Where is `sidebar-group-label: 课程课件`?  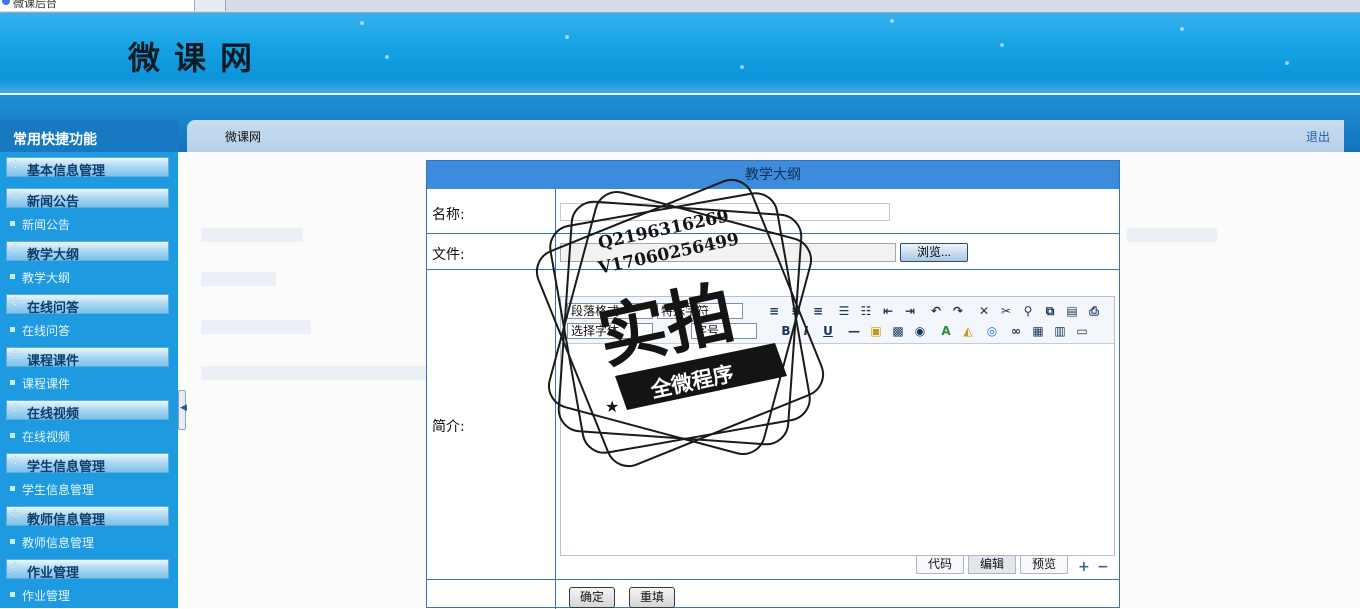 sidebar-group-label: 课程课件 is located at coordinates (53, 361).